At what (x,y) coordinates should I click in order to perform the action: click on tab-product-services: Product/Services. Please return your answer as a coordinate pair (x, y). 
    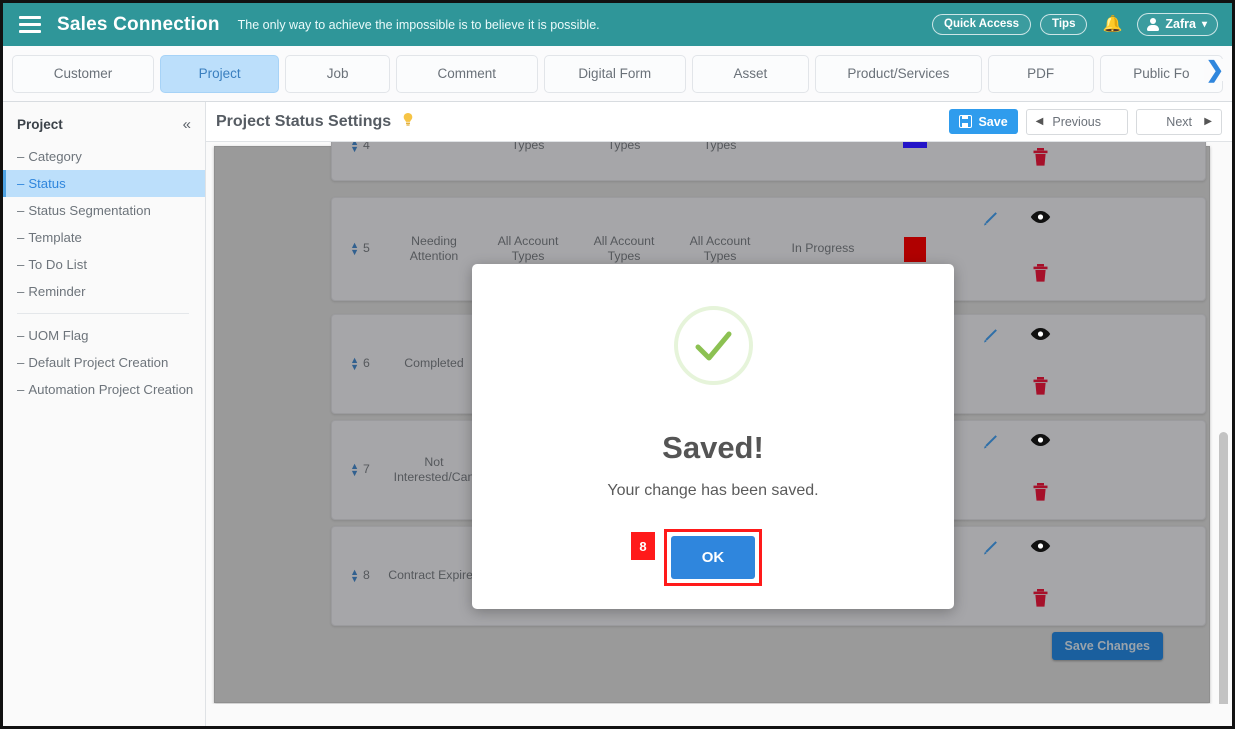
    Looking at the image, I should click on (898, 73).